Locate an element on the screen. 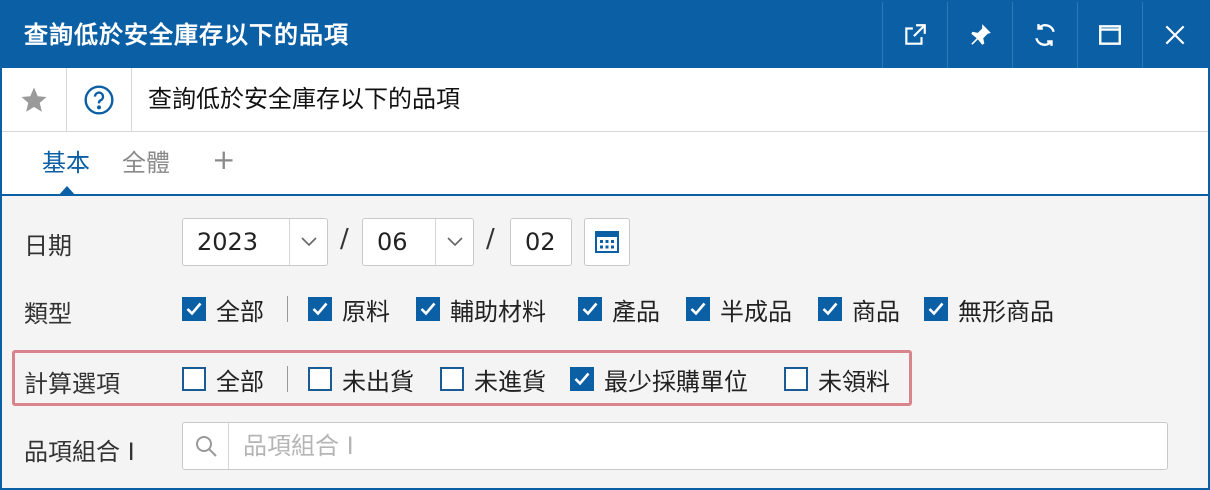  type-option-aux-material: 輔助材料 is located at coordinates (481, 310).